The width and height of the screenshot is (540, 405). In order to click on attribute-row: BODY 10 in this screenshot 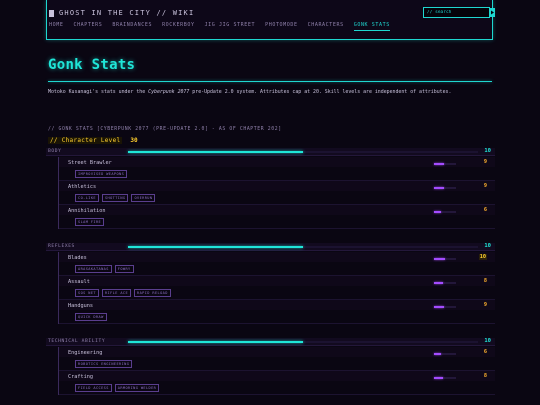, I will do `click(270, 152)`.